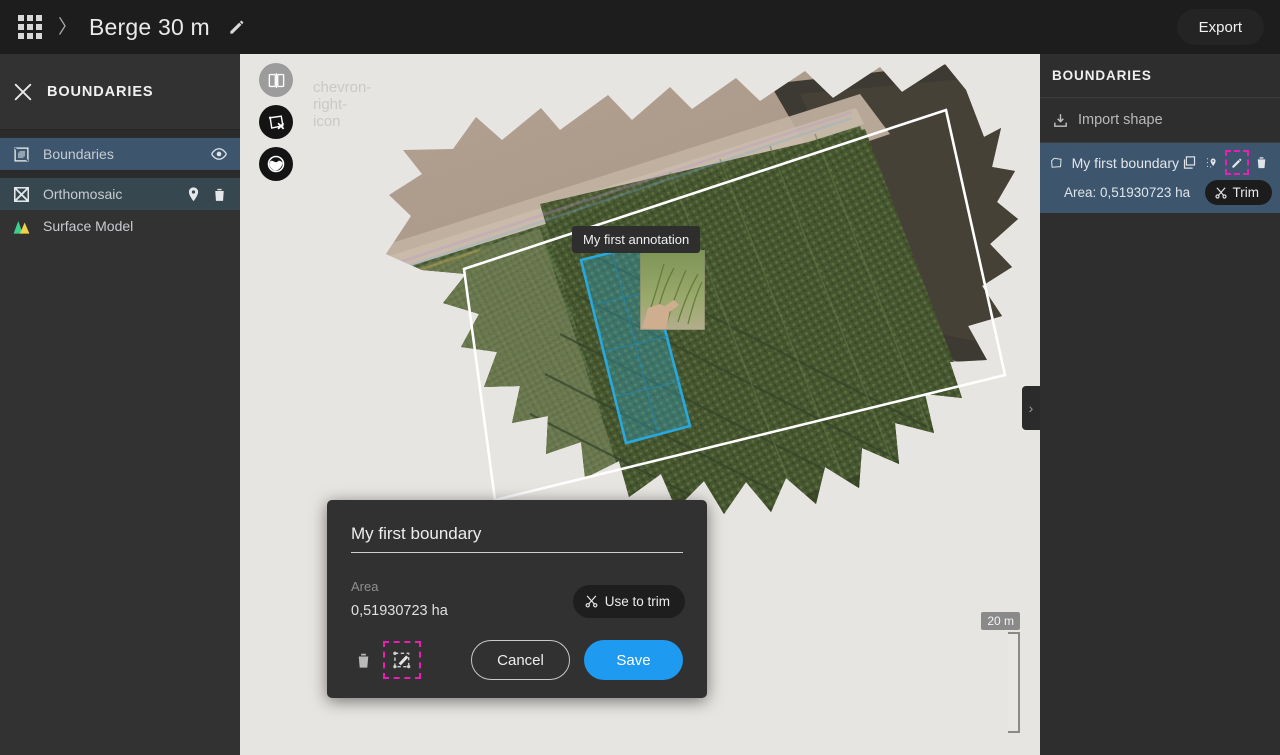 Image resolution: width=1280 pixels, height=755 pixels. What do you see at coordinates (1056, 162) in the screenshot?
I see `polygon-icon` at bounding box center [1056, 162].